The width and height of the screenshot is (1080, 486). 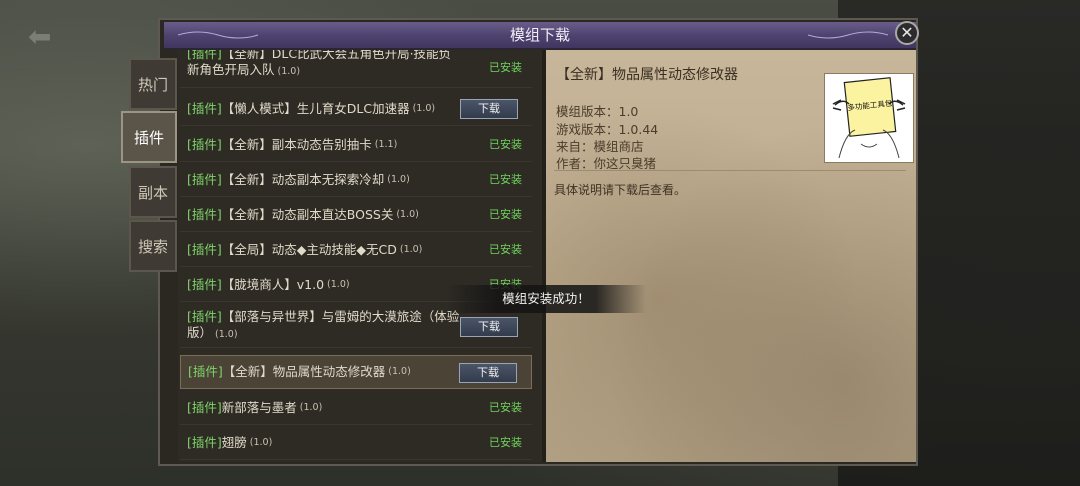 What do you see at coordinates (336, 55) in the screenshot?
I see `mod-name-line1: 【全新】DLC比武大会五角色开局·技能负` at bounding box center [336, 55].